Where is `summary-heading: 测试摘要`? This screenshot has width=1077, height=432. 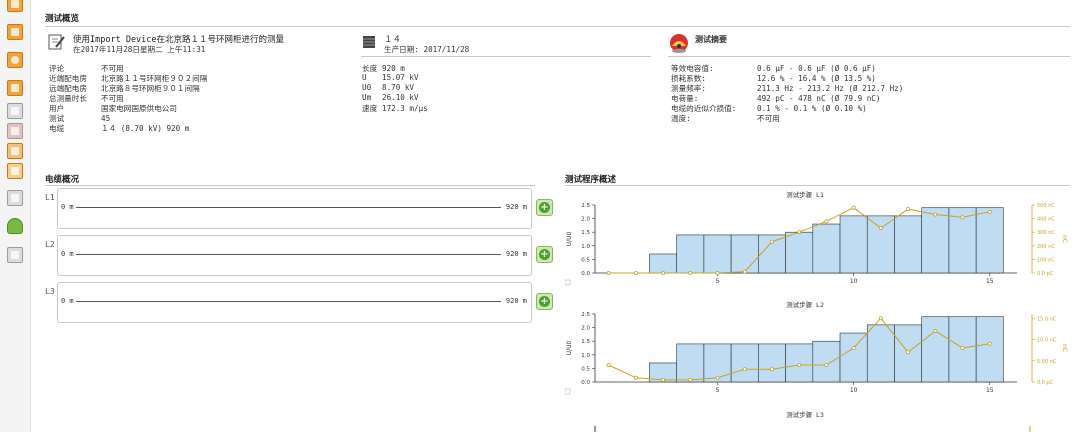 summary-heading: 测试摘要 is located at coordinates (711, 39).